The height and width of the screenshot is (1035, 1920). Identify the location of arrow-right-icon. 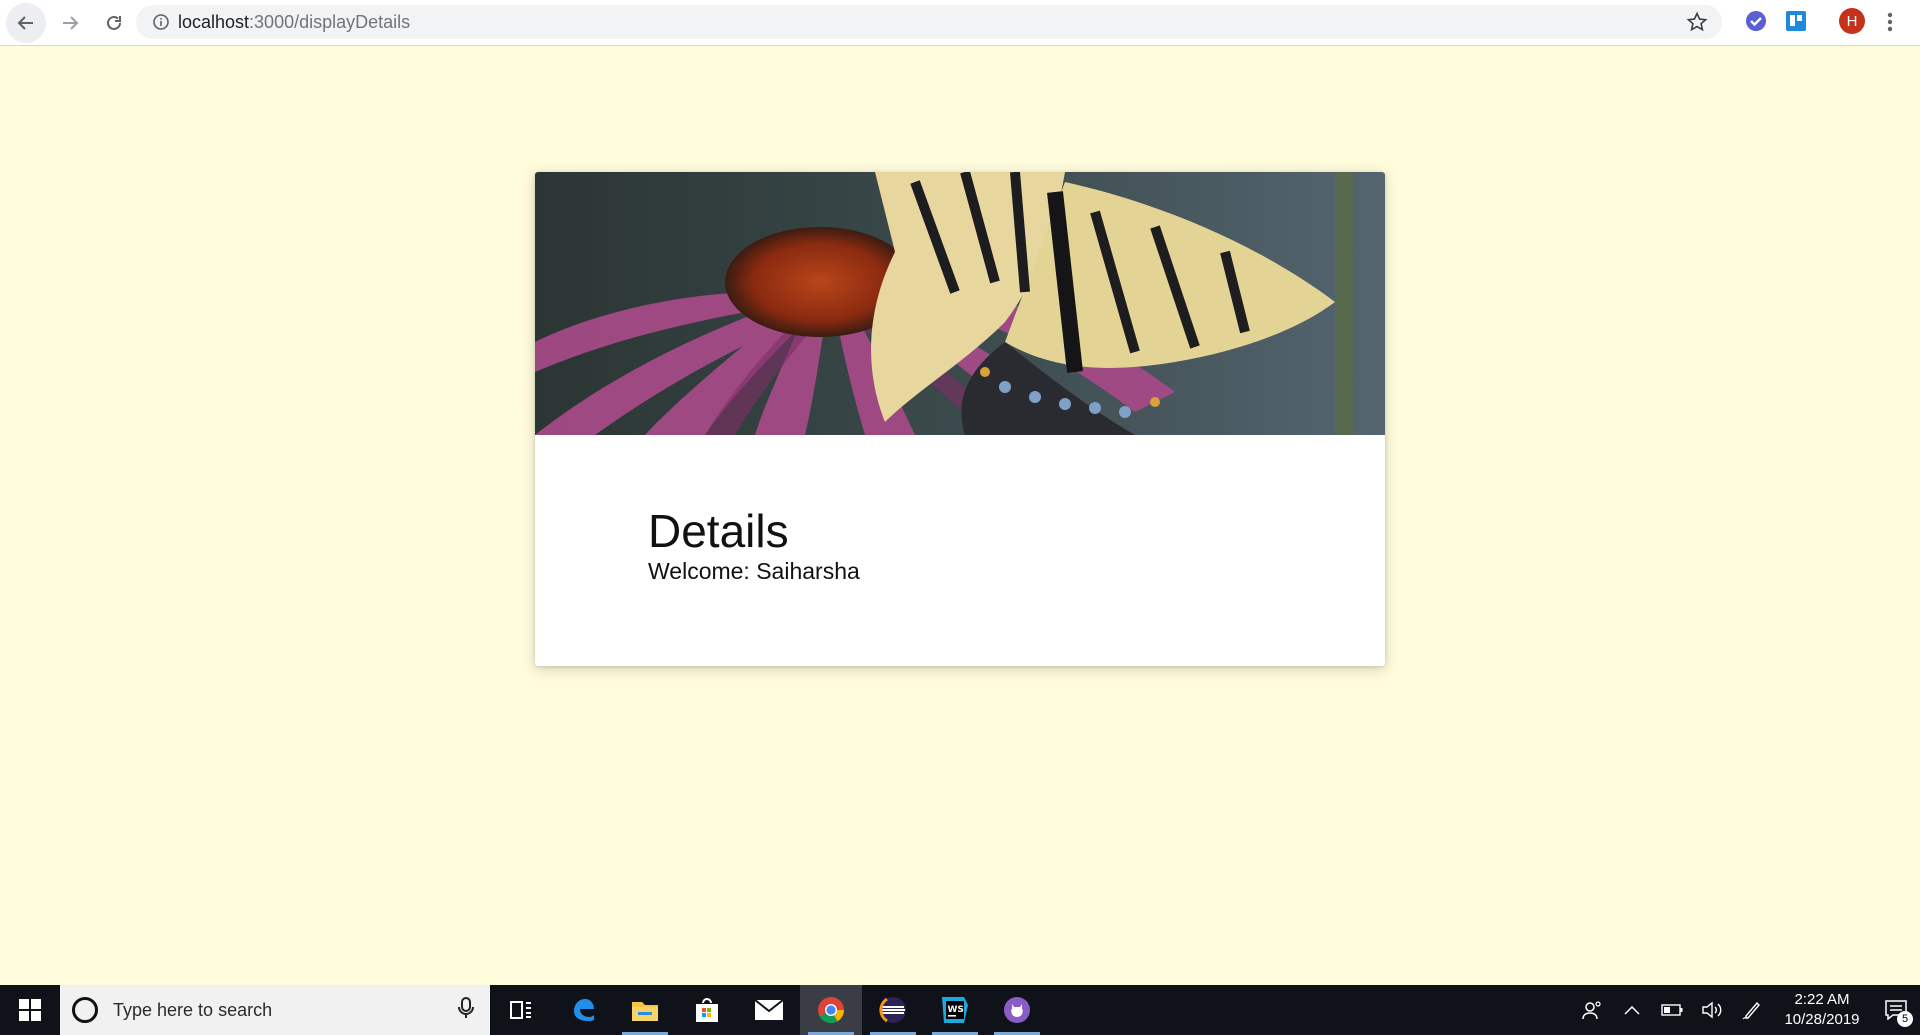
(71, 22).